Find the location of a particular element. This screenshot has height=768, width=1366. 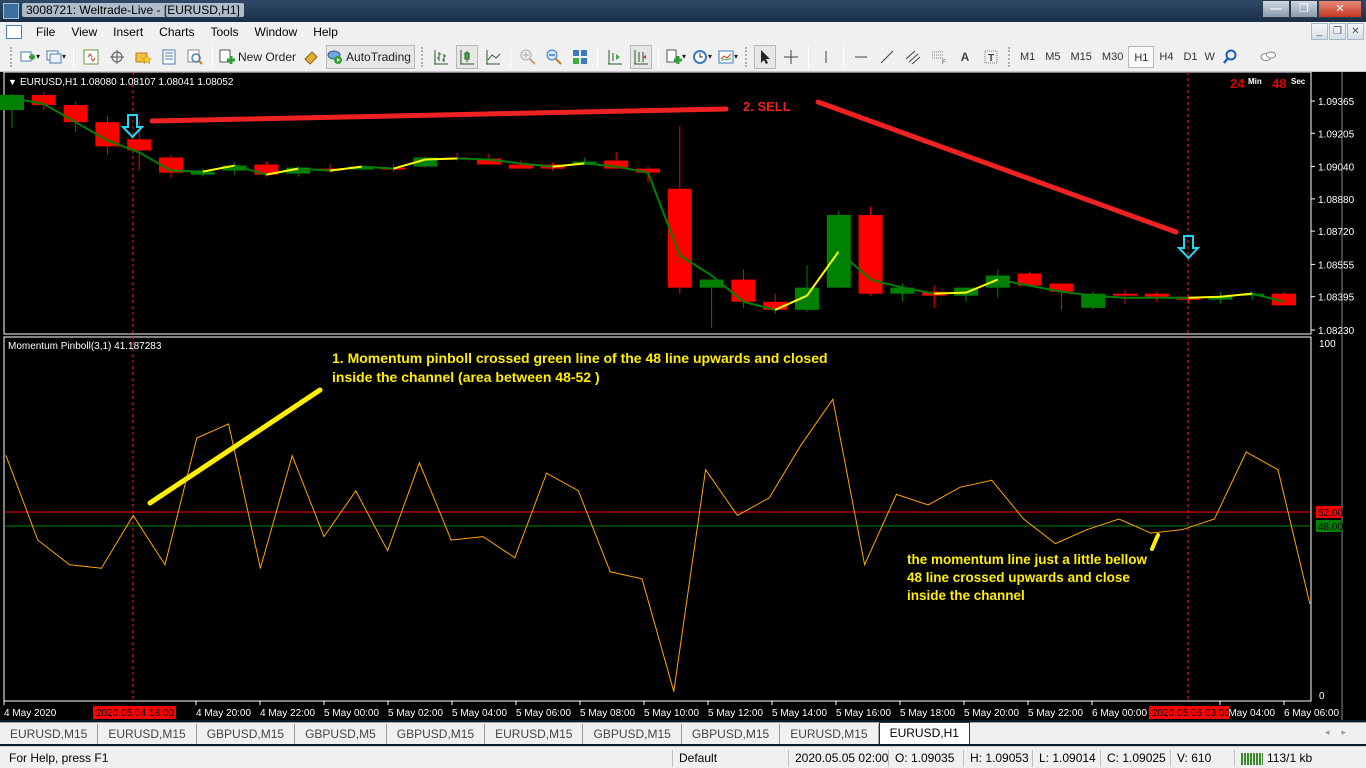

metaeditor-icon is located at coordinates (311, 57).